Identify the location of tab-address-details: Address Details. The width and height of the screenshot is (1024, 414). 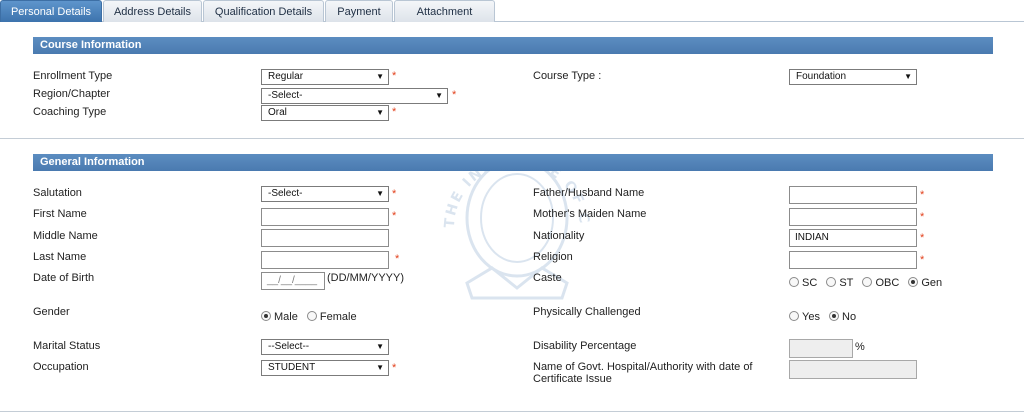
(152, 11).